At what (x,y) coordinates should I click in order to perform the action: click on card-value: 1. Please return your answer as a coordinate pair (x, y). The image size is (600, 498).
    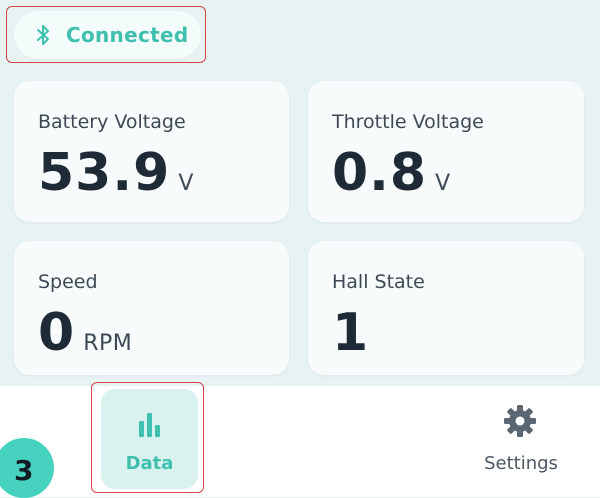
    Looking at the image, I should click on (351, 333).